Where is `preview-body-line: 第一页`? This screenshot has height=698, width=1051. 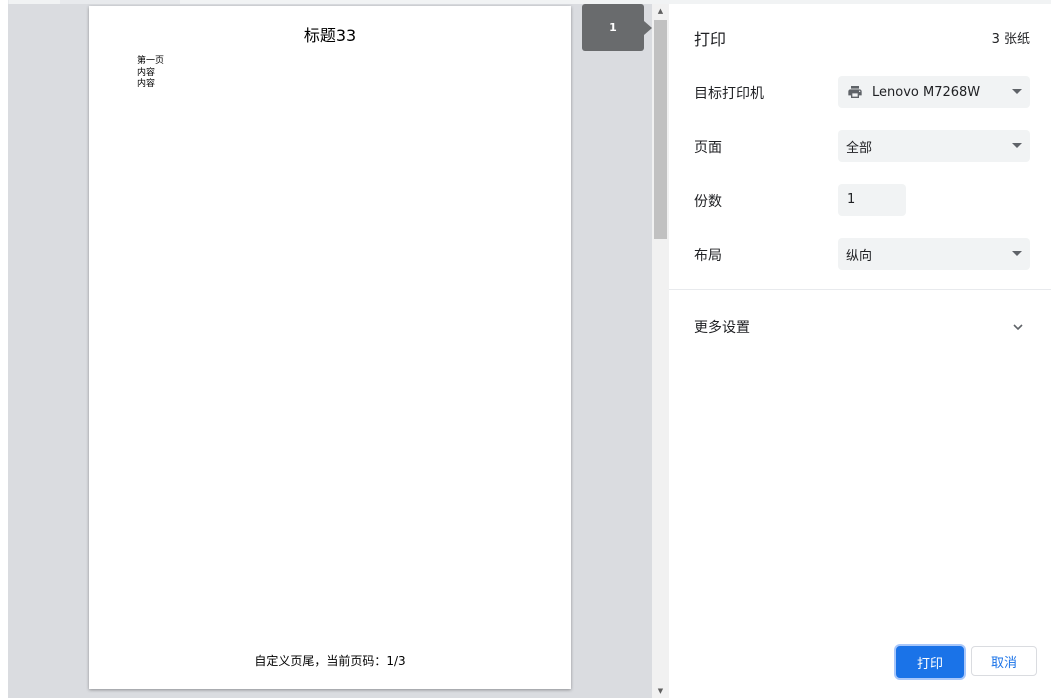 preview-body-line: 第一页 is located at coordinates (151, 61).